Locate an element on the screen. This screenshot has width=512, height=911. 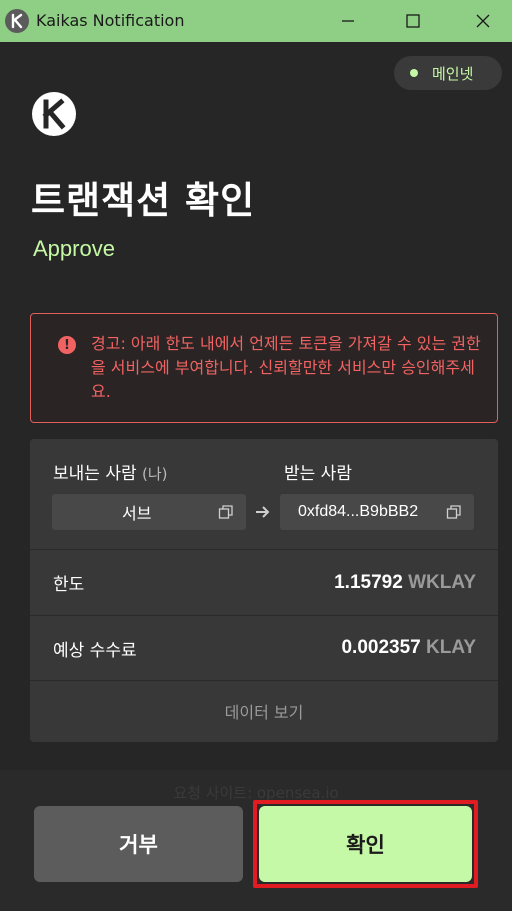
sender-name: 서브 is located at coordinates (137, 514).